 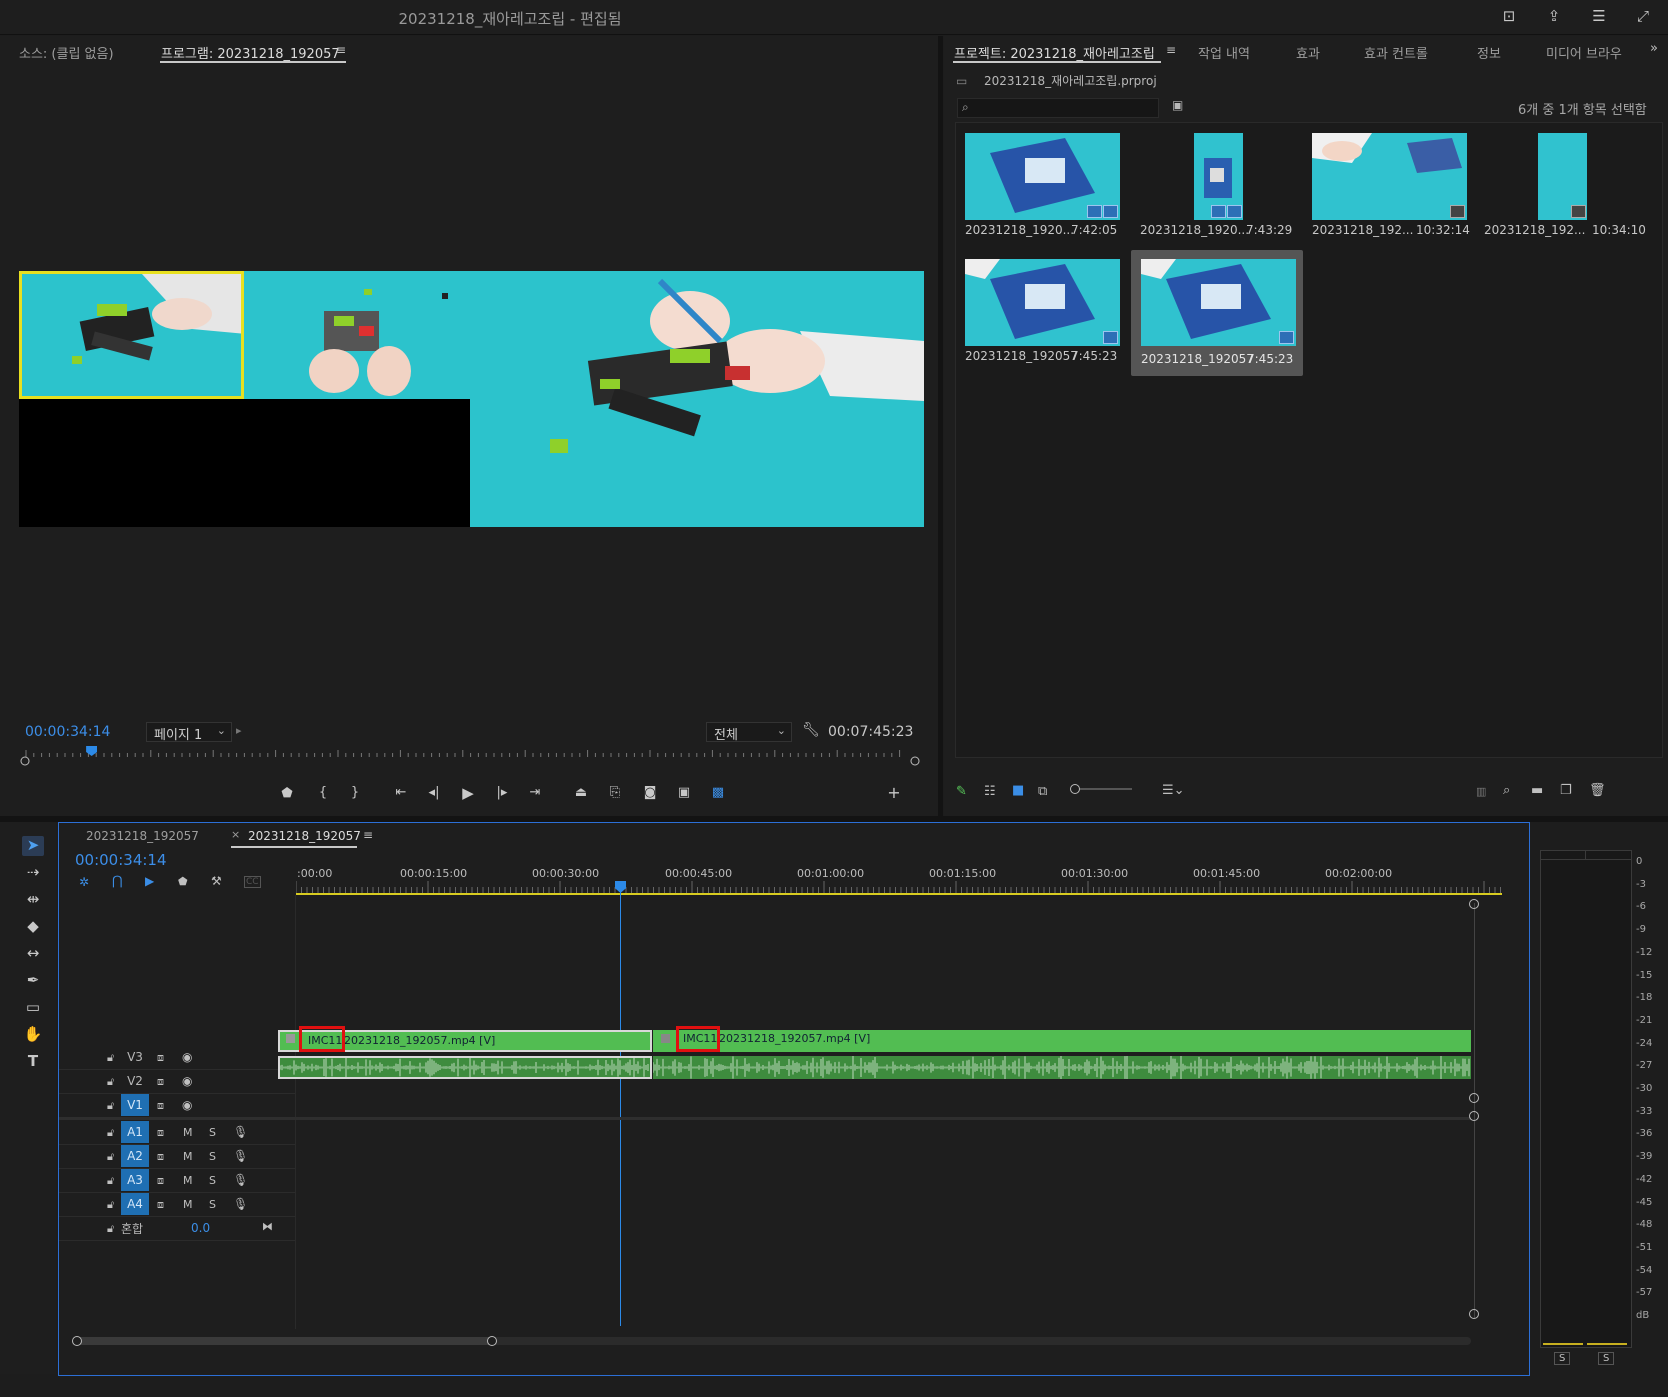 What do you see at coordinates (1506, 790) in the screenshot?
I see `find-icon: ⌕` at bounding box center [1506, 790].